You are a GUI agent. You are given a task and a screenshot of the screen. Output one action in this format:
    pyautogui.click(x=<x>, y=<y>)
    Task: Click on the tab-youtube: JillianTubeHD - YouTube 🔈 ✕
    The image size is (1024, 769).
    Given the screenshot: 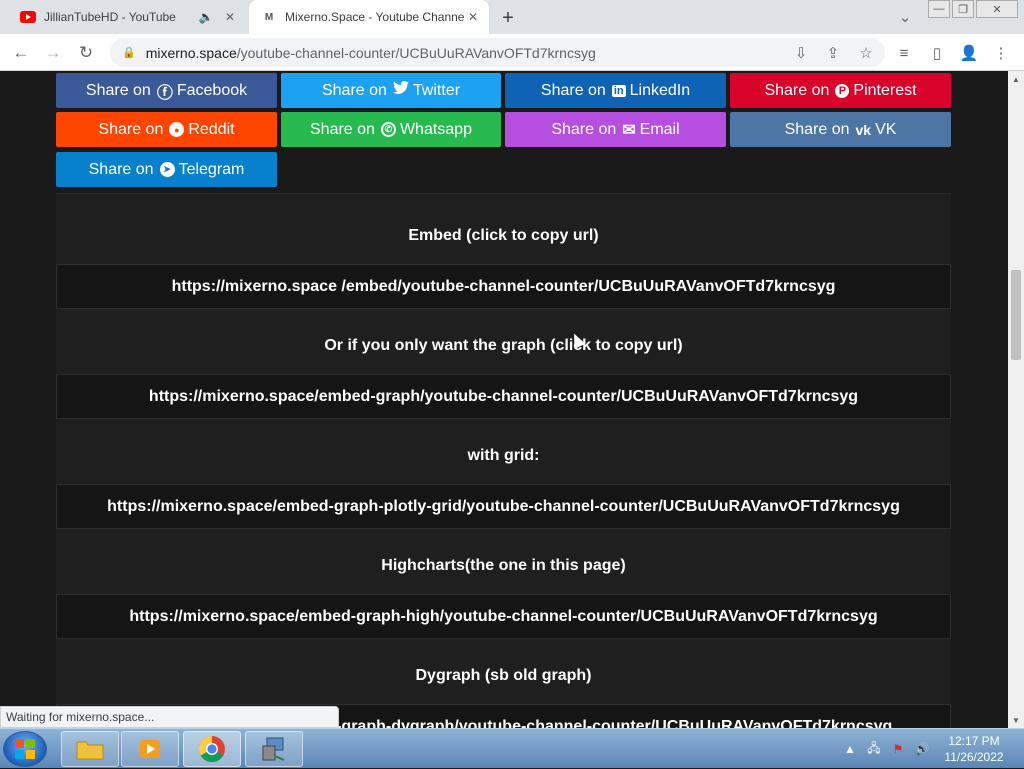 What is the action you would take?
    pyautogui.click(x=127, y=17)
    